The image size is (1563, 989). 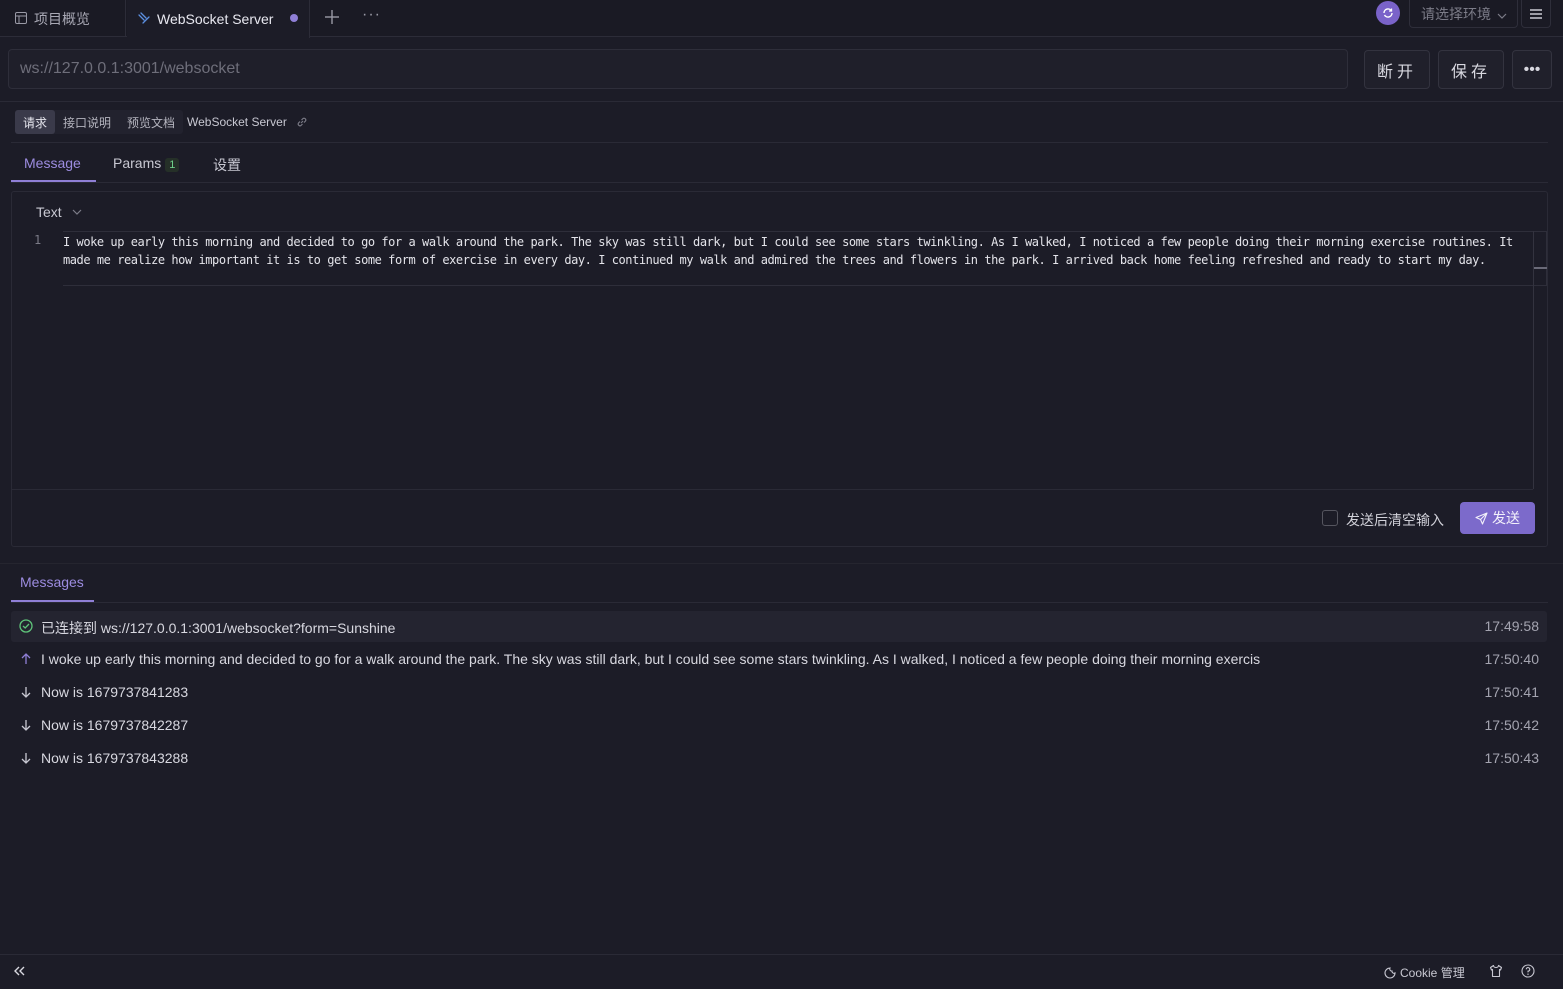 I want to click on tab-message: Message, so click(x=52, y=163).